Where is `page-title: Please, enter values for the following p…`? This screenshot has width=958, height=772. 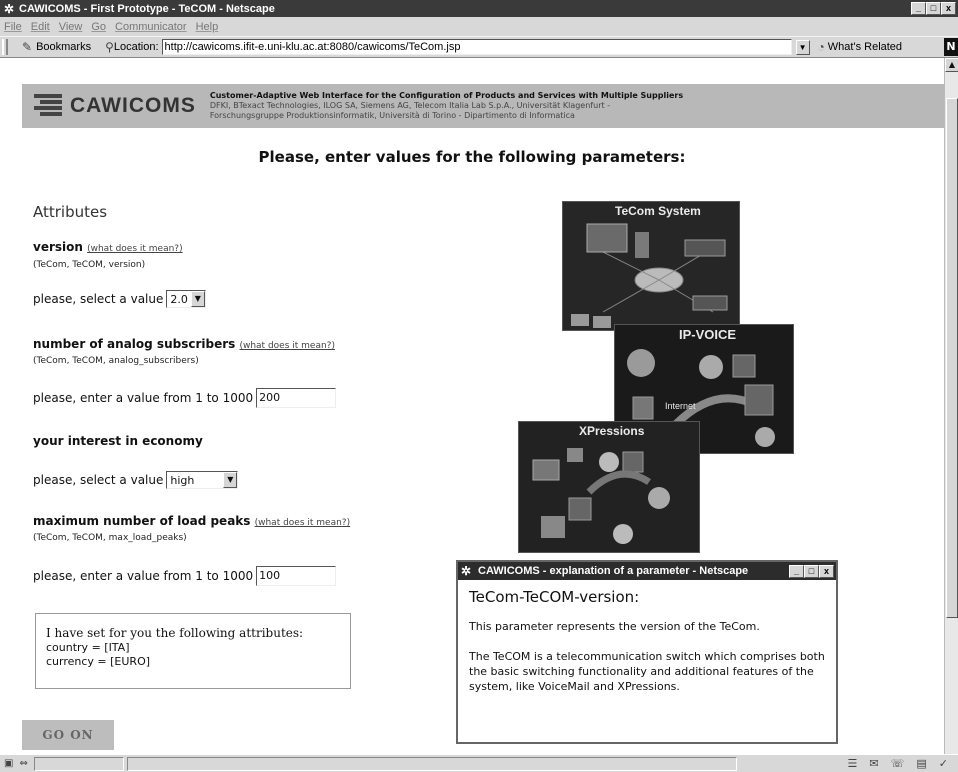
page-title: Please, enter values for the following p… is located at coordinates (472, 157).